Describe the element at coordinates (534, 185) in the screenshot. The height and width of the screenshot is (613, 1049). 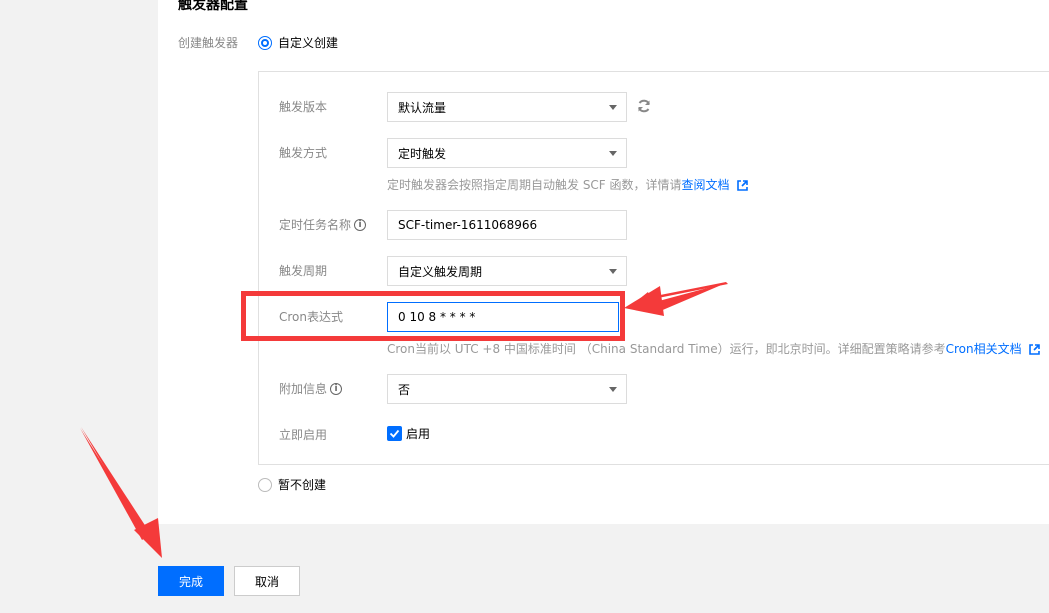
I see `trigger-method-hint-text: 定时触发器会按照指定周期自动触发 SCF 函数，详情请` at that location.